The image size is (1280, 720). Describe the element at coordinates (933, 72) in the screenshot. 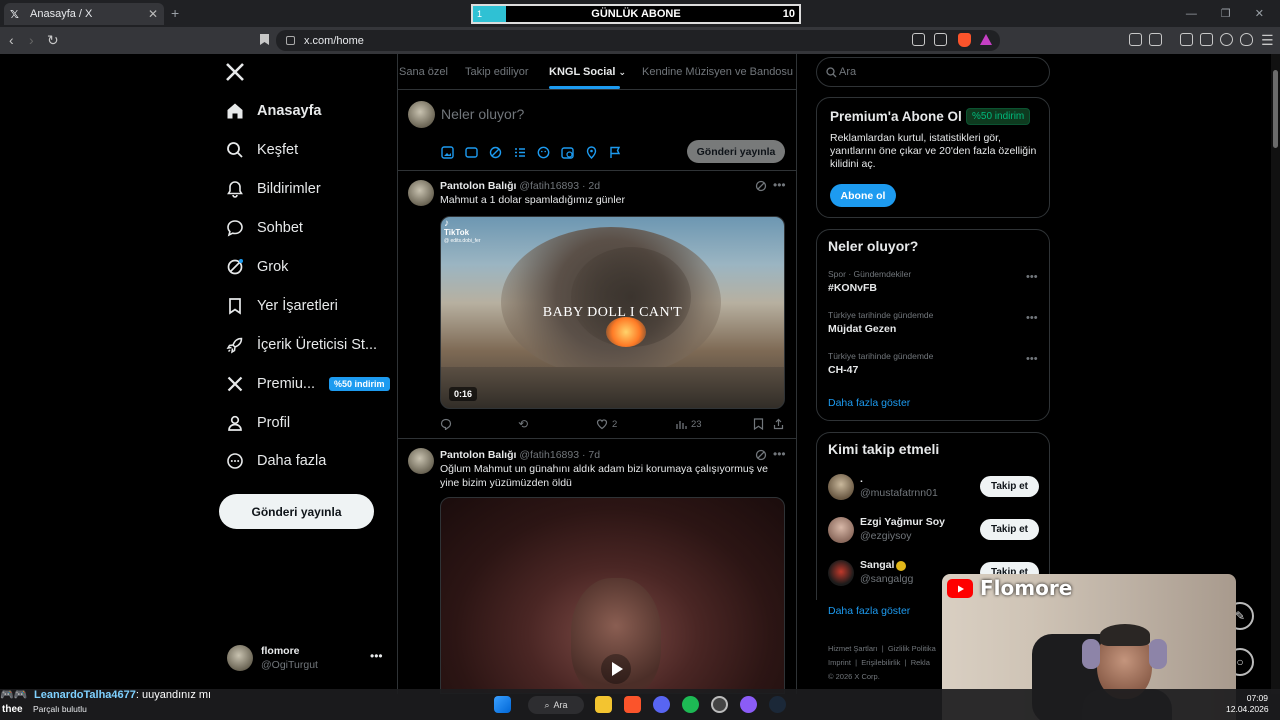

I see `search-box: Ara` at that location.